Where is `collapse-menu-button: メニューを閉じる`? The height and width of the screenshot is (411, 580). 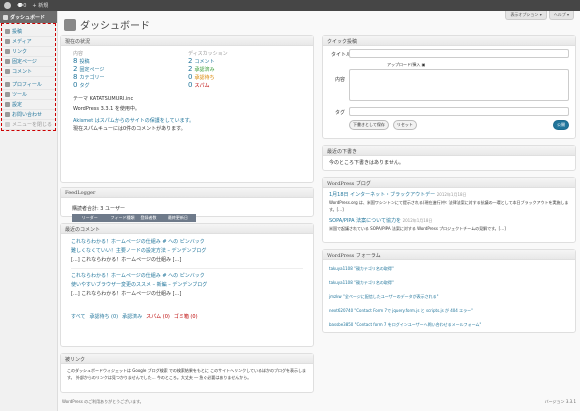 collapse-menu-button: メニューを閉じる is located at coordinates (28, 125).